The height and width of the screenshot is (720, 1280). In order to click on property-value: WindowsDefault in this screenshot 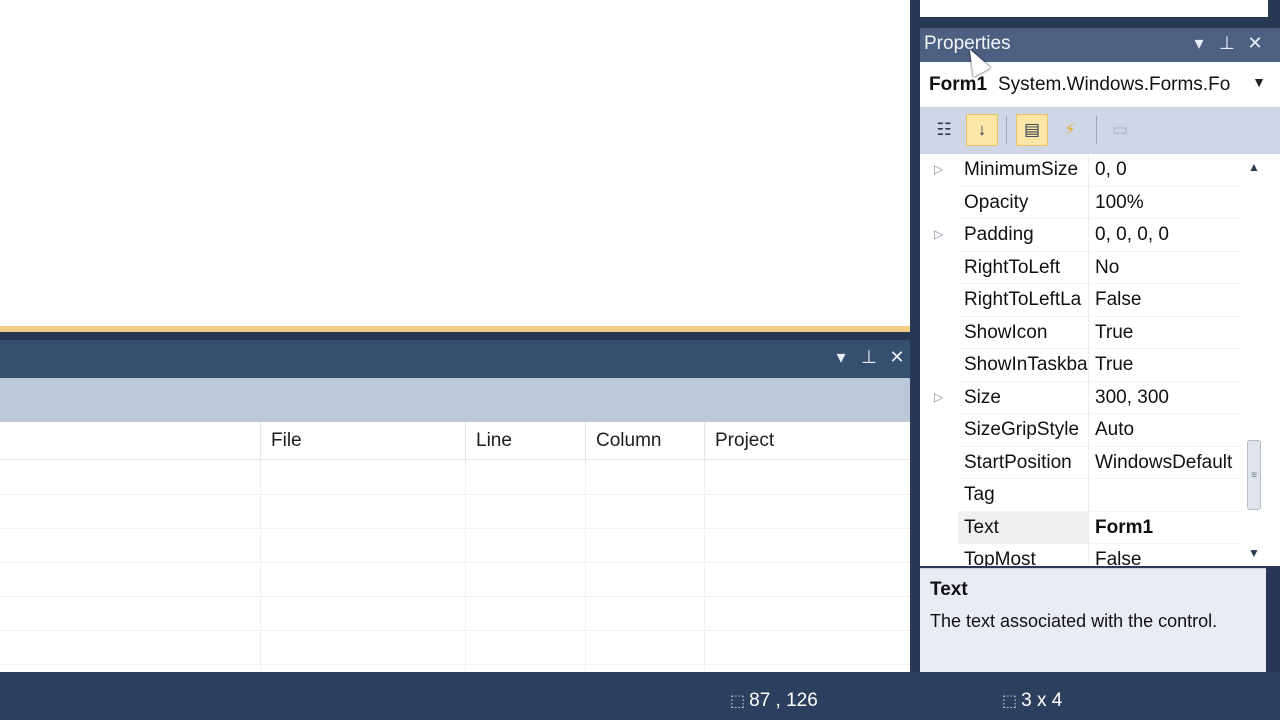, I will do `click(1167, 463)`.